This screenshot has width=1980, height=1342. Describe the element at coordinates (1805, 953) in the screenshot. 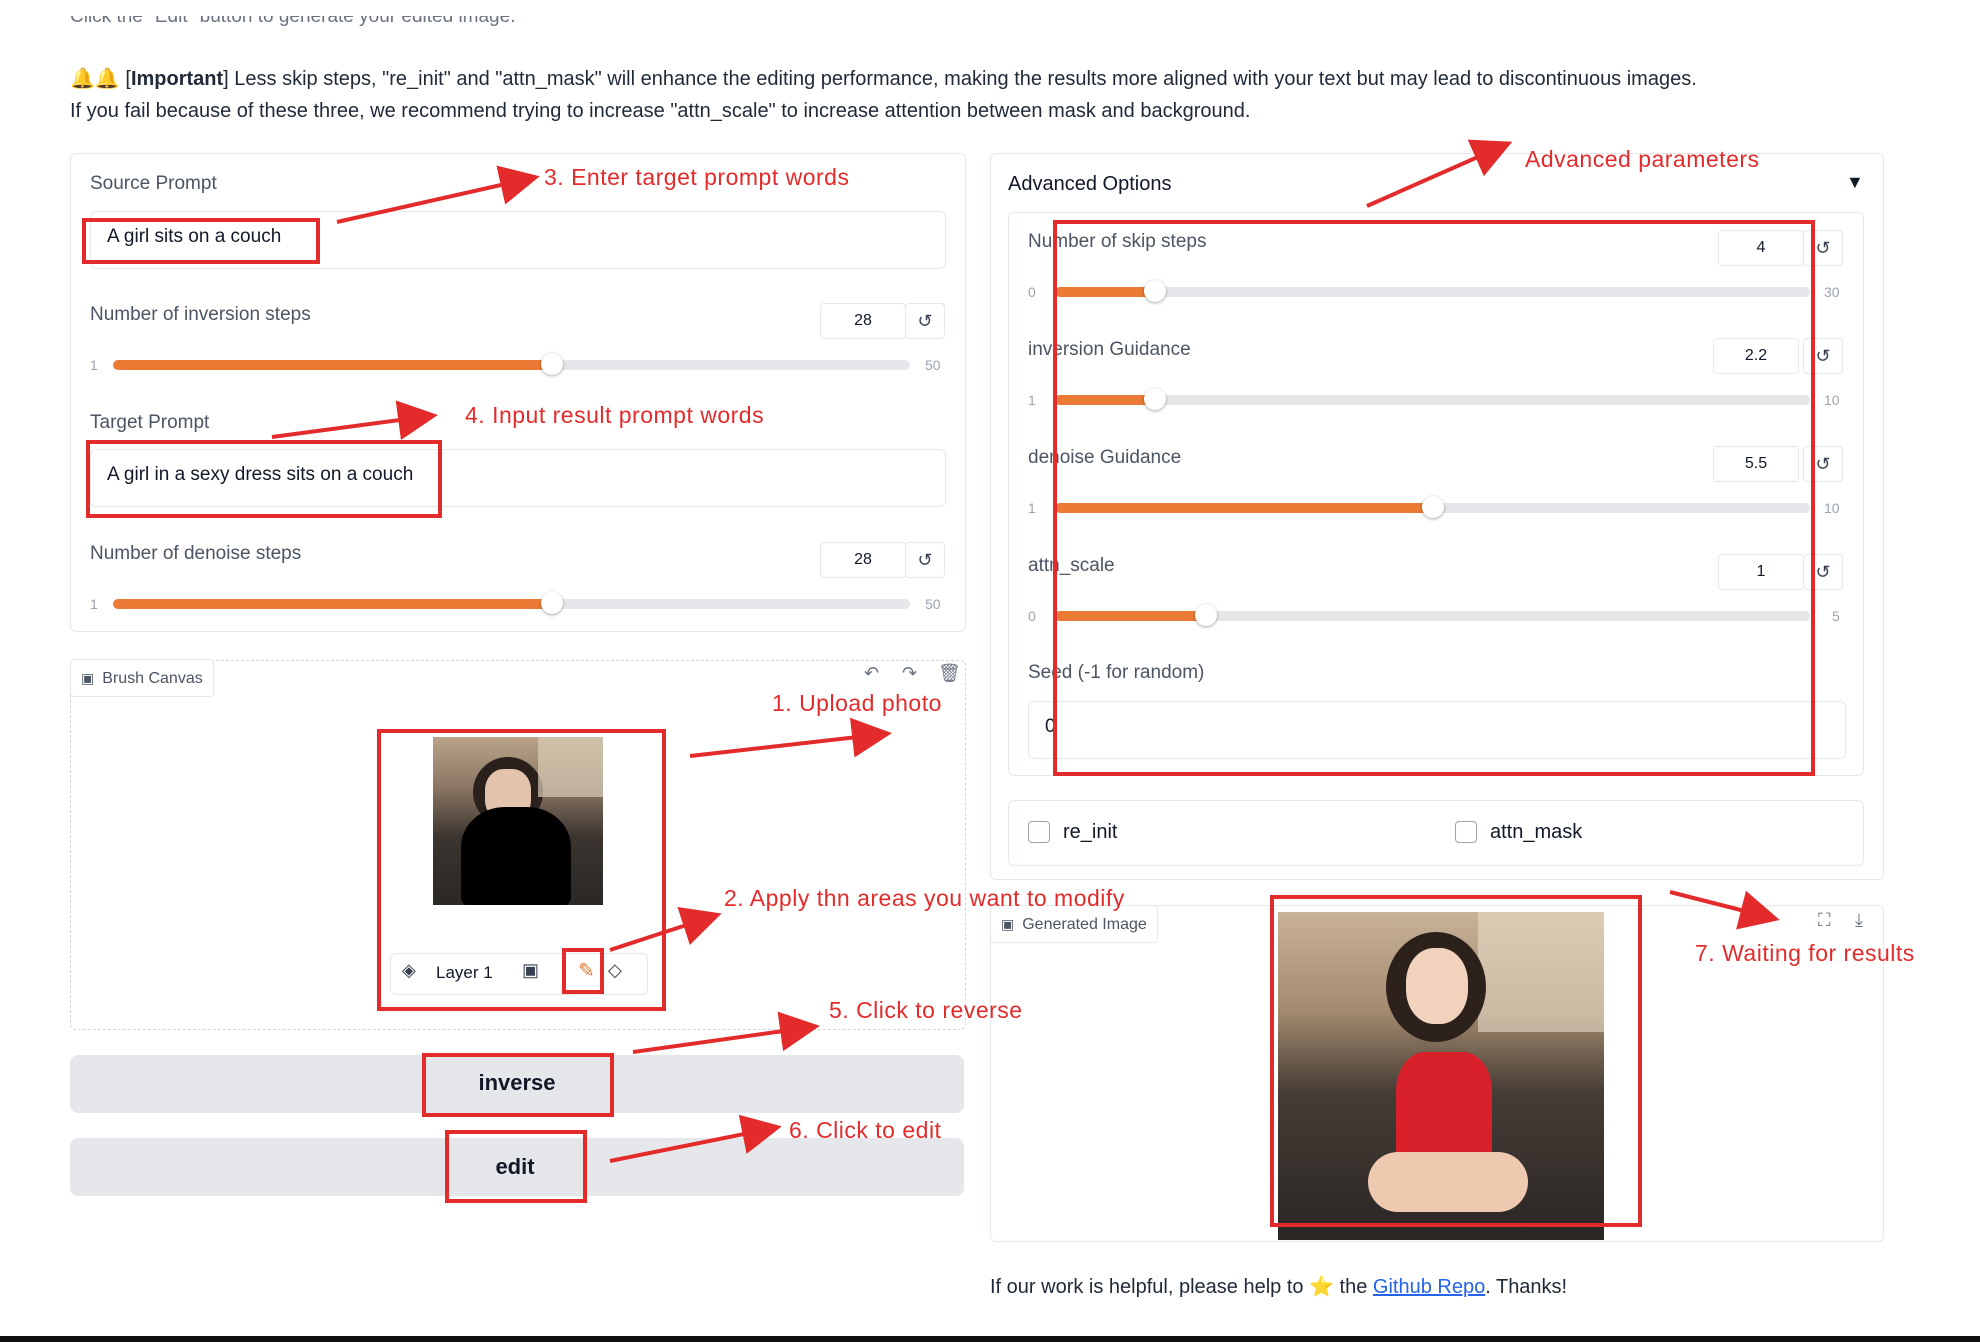

I see `annotation-7: 7. Waiting for results` at that location.